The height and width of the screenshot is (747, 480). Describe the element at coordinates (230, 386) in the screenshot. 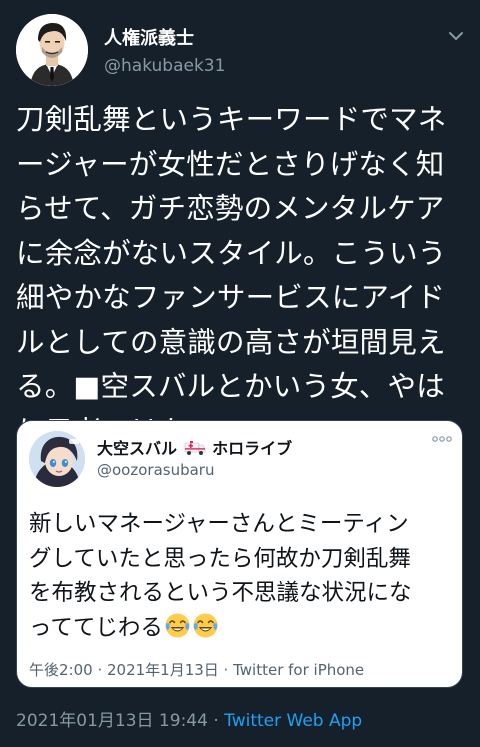

I see `tweet-text-line: る。■空スバルとかいう女、やは` at that location.